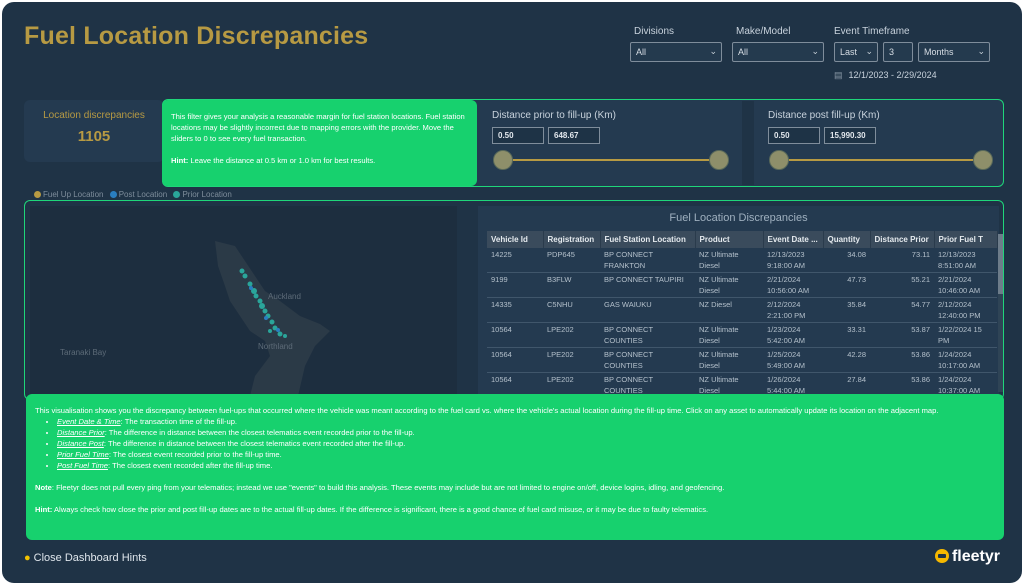 The width and height of the screenshot is (1024, 585). Describe the element at coordinates (503, 160) in the screenshot. I see `slider-prior-min-handle` at that location.